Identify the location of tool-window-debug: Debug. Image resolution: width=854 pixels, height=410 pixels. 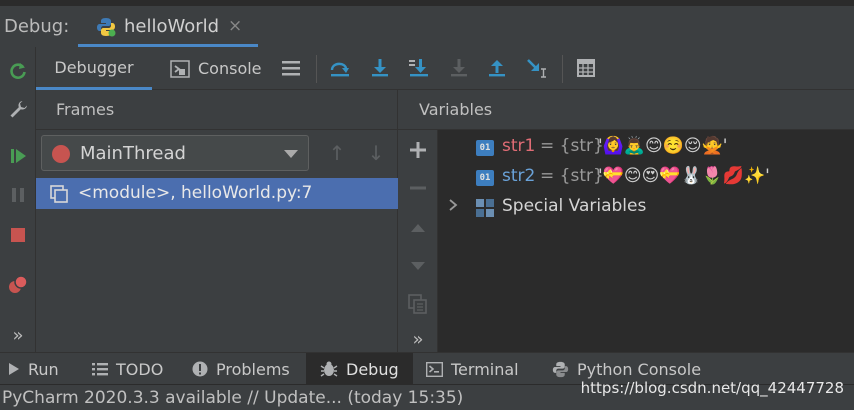
(359, 369).